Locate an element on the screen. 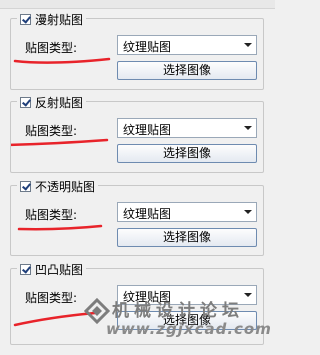  cut-off-header is located at coordinates (137, 4).